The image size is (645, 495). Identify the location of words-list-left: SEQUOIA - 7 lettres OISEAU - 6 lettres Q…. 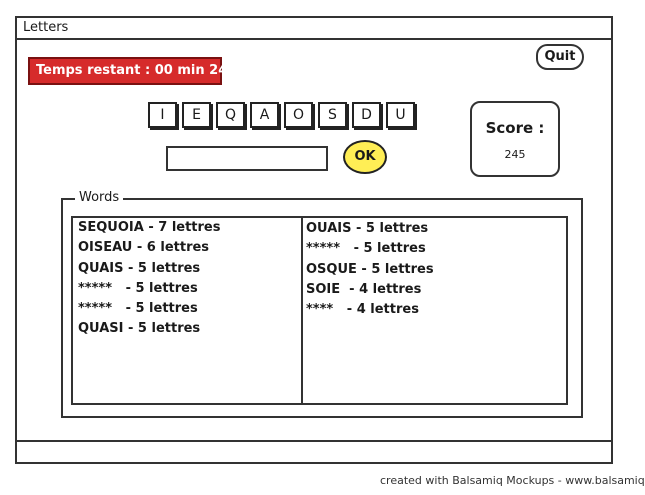
(187, 310).